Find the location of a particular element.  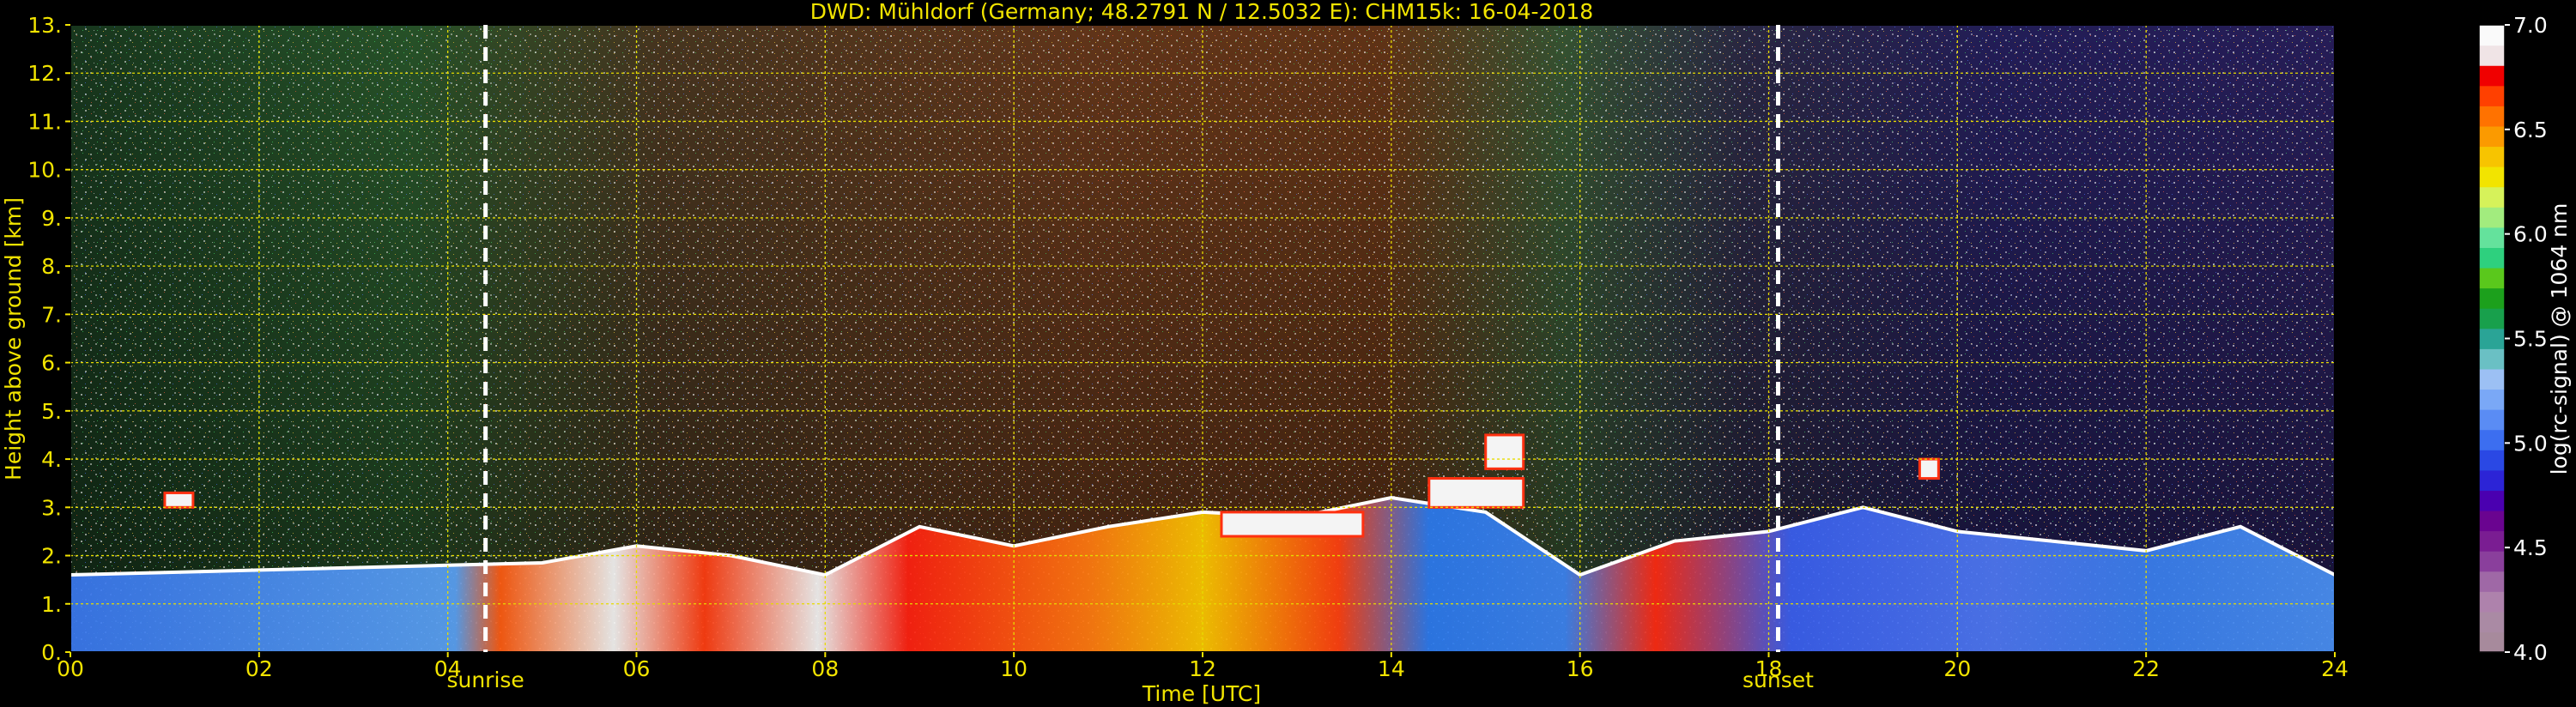

x-tick-label: 06 is located at coordinates (637, 668).